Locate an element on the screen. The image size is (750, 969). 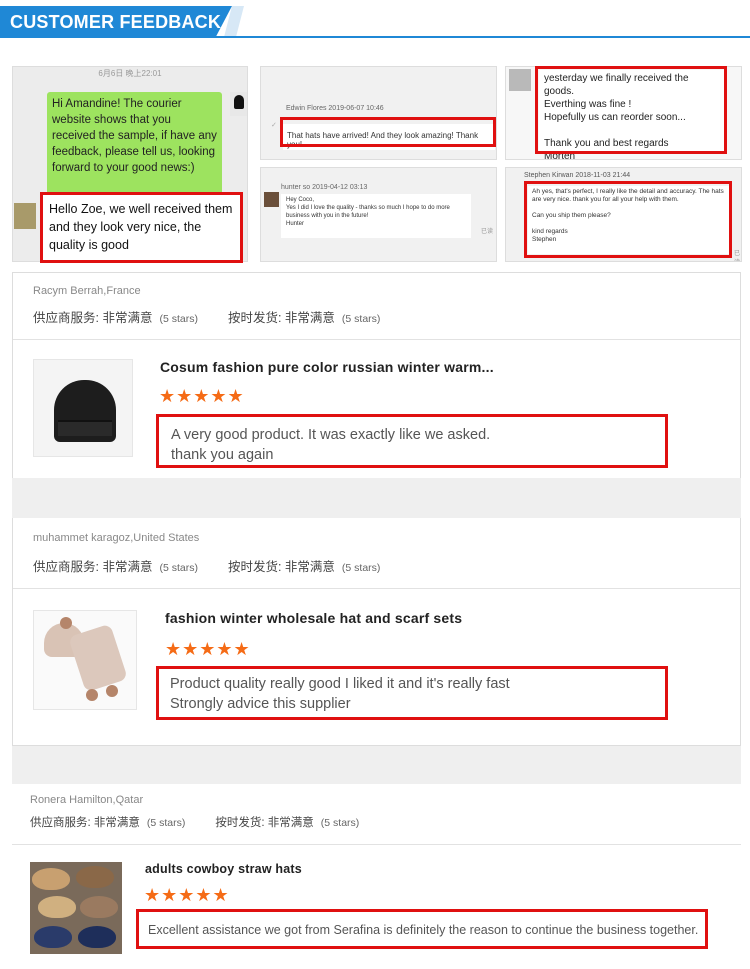
reviewer-name: Ronera Hamilton,Qatar is located at coordinates (87, 800).